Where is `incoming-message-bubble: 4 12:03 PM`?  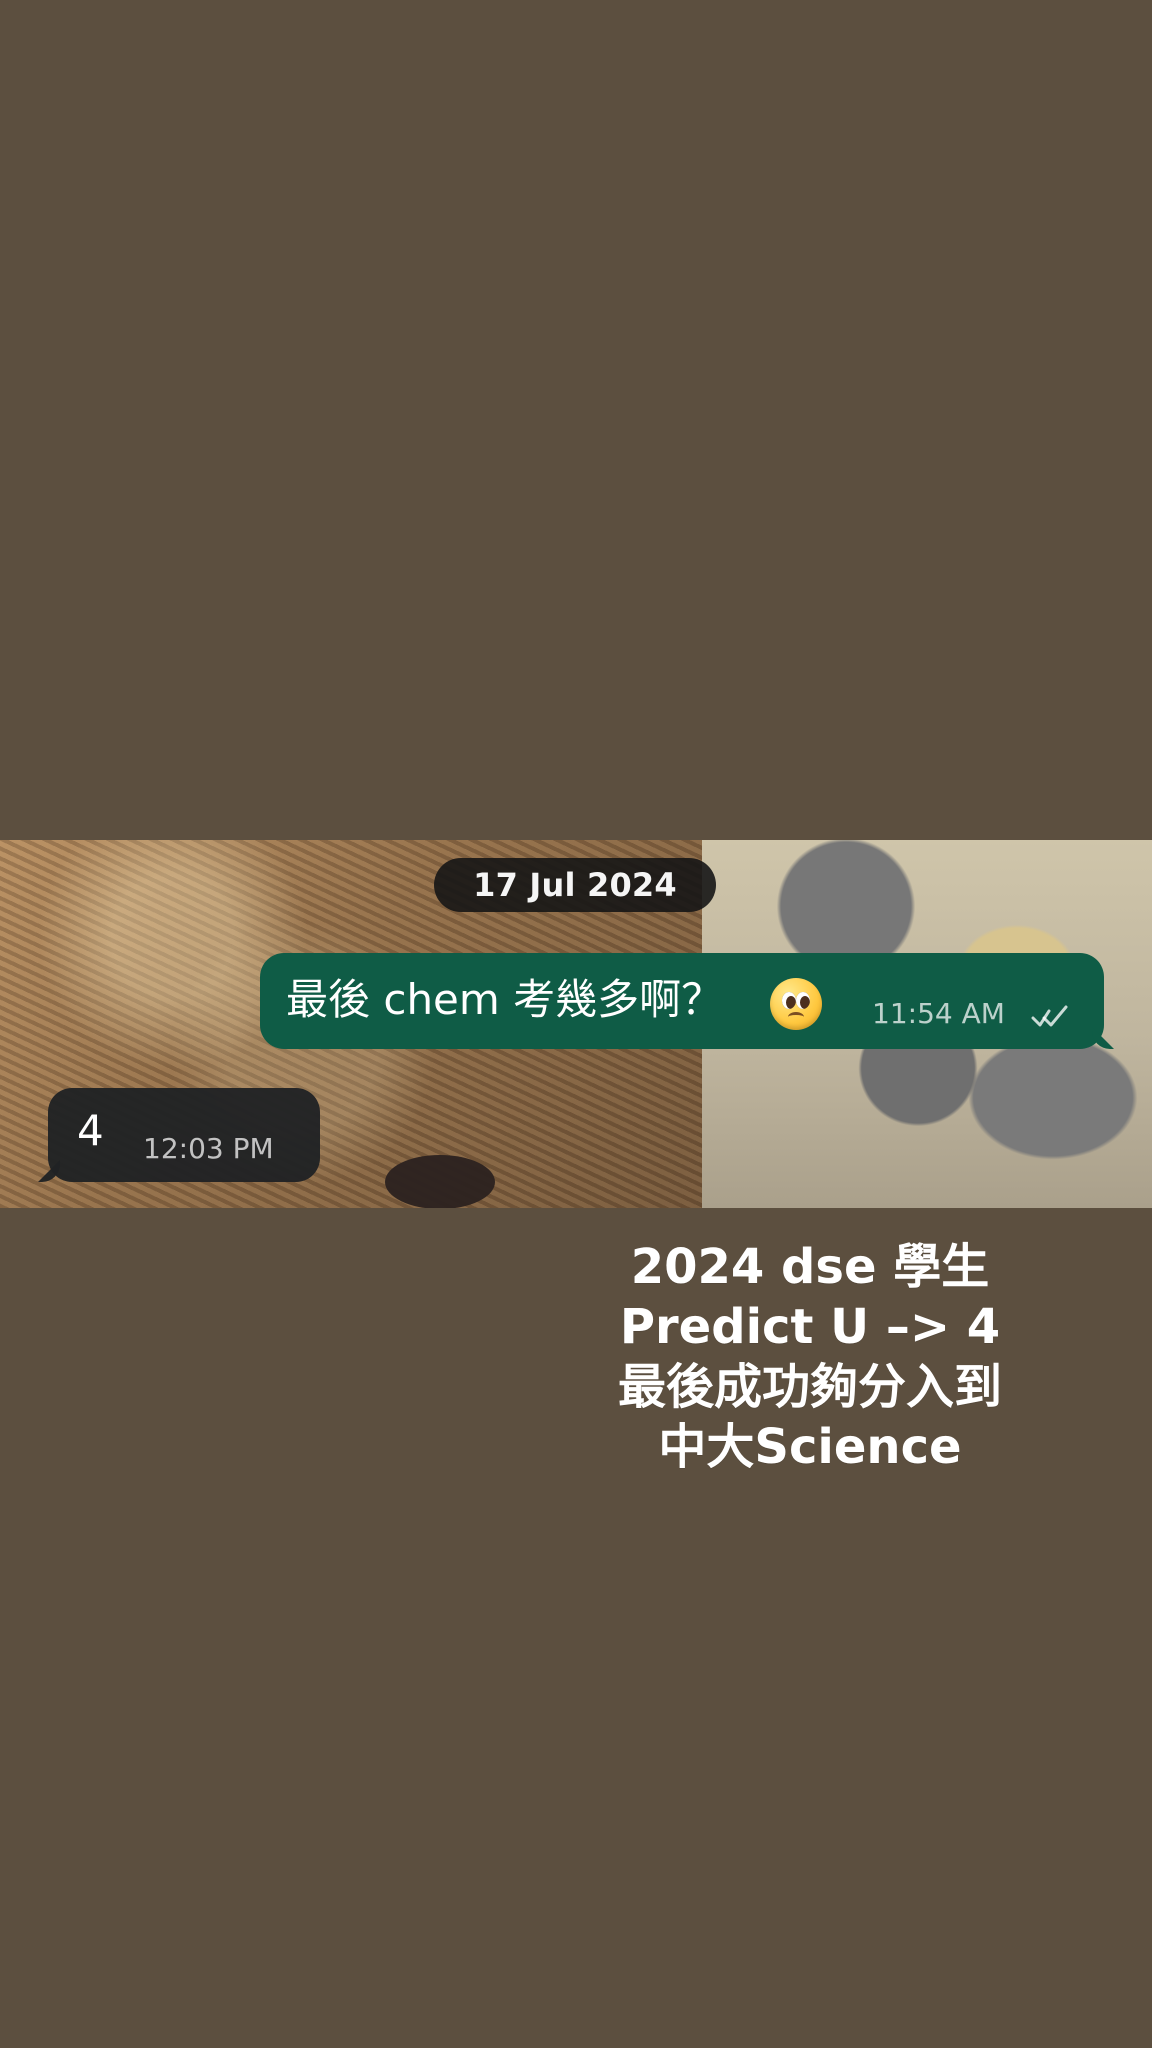 incoming-message-bubble: 4 12:03 PM is located at coordinates (184, 1135).